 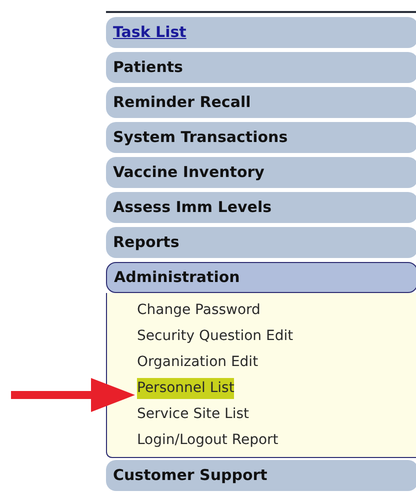 What do you see at coordinates (198, 310) in the screenshot?
I see `submenu-link: Change Password` at bounding box center [198, 310].